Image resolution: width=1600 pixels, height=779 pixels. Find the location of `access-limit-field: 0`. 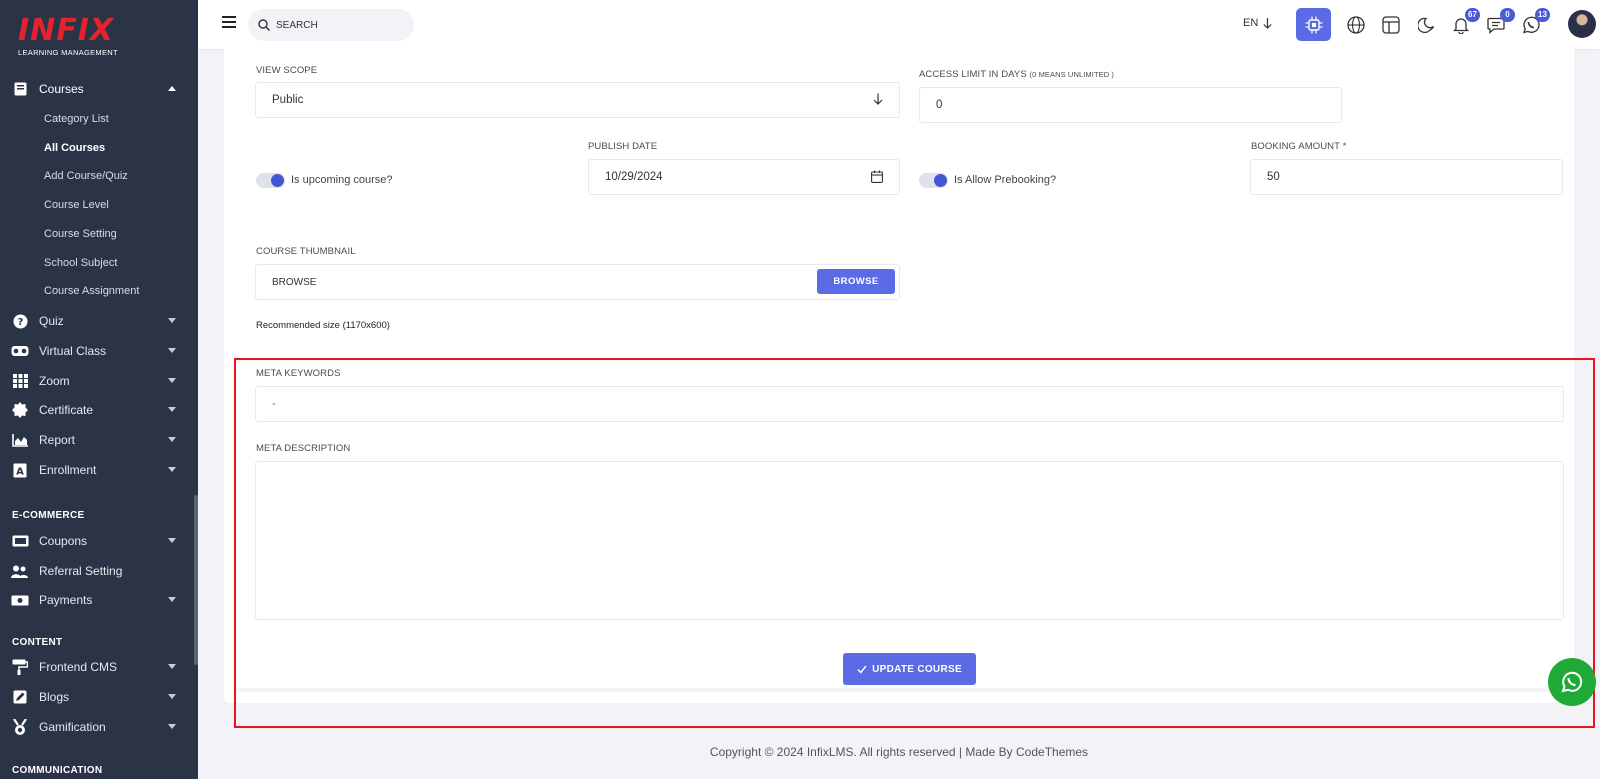

access-limit-field: 0 is located at coordinates (1130, 105).